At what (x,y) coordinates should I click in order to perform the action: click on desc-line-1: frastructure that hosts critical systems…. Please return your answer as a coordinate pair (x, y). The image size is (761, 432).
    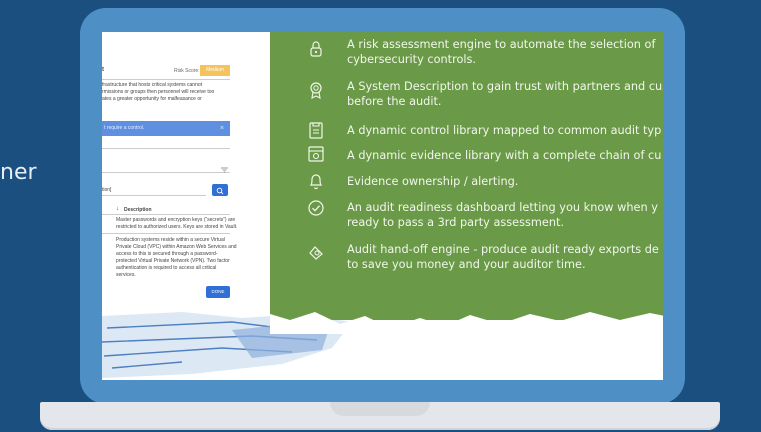
    Looking at the image, I should click on (152, 85).